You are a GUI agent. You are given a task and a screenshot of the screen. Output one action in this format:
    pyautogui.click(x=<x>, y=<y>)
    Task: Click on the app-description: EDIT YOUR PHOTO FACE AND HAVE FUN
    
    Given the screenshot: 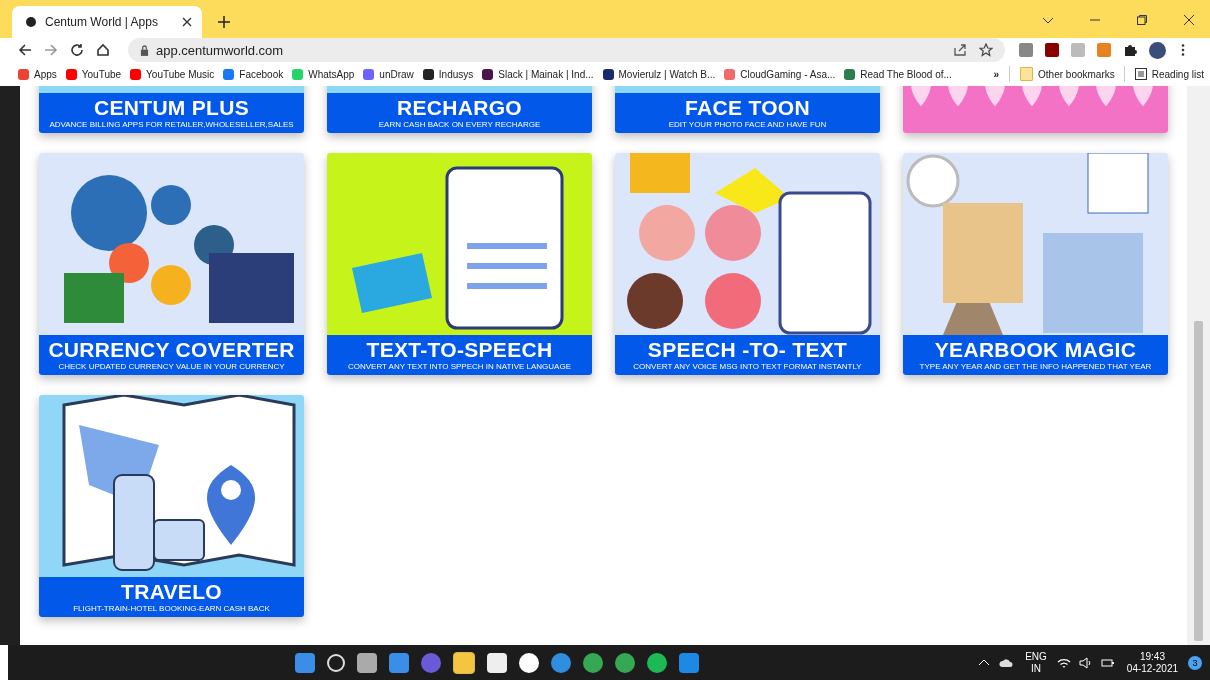 What is the action you would take?
    pyautogui.click(x=747, y=124)
    